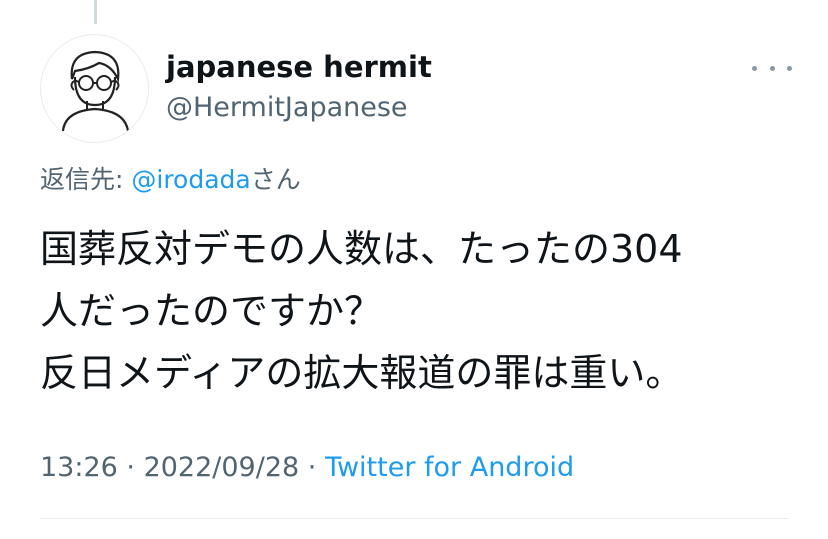  I want to click on tweet-text-line: 国葬反対デモの人数は、たったの304, so click(361, 249).